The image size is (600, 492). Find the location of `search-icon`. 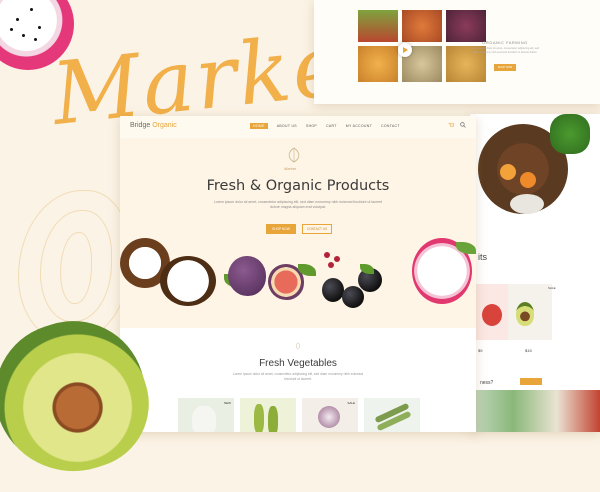

search-icon is located at coordinates (463, 125).